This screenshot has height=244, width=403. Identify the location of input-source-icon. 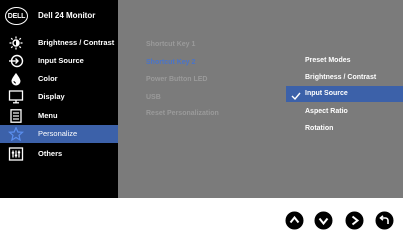
(16, 61).